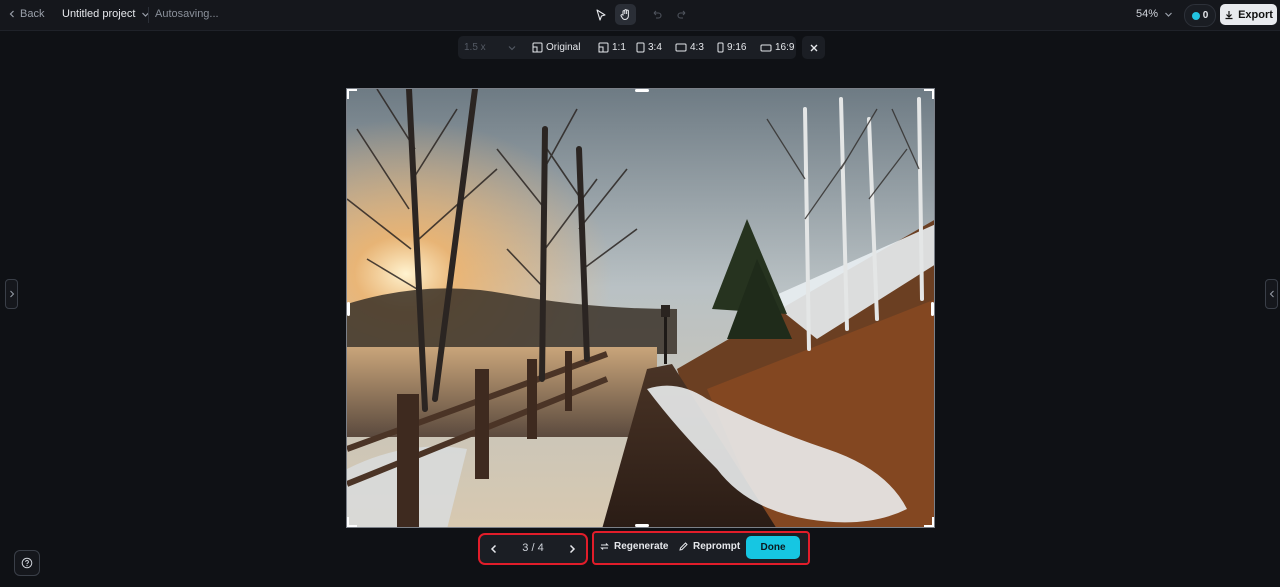 This screenshot has width=1280, height=587. I want to click on ratio-16-9: 16:9, so click(777, 47).